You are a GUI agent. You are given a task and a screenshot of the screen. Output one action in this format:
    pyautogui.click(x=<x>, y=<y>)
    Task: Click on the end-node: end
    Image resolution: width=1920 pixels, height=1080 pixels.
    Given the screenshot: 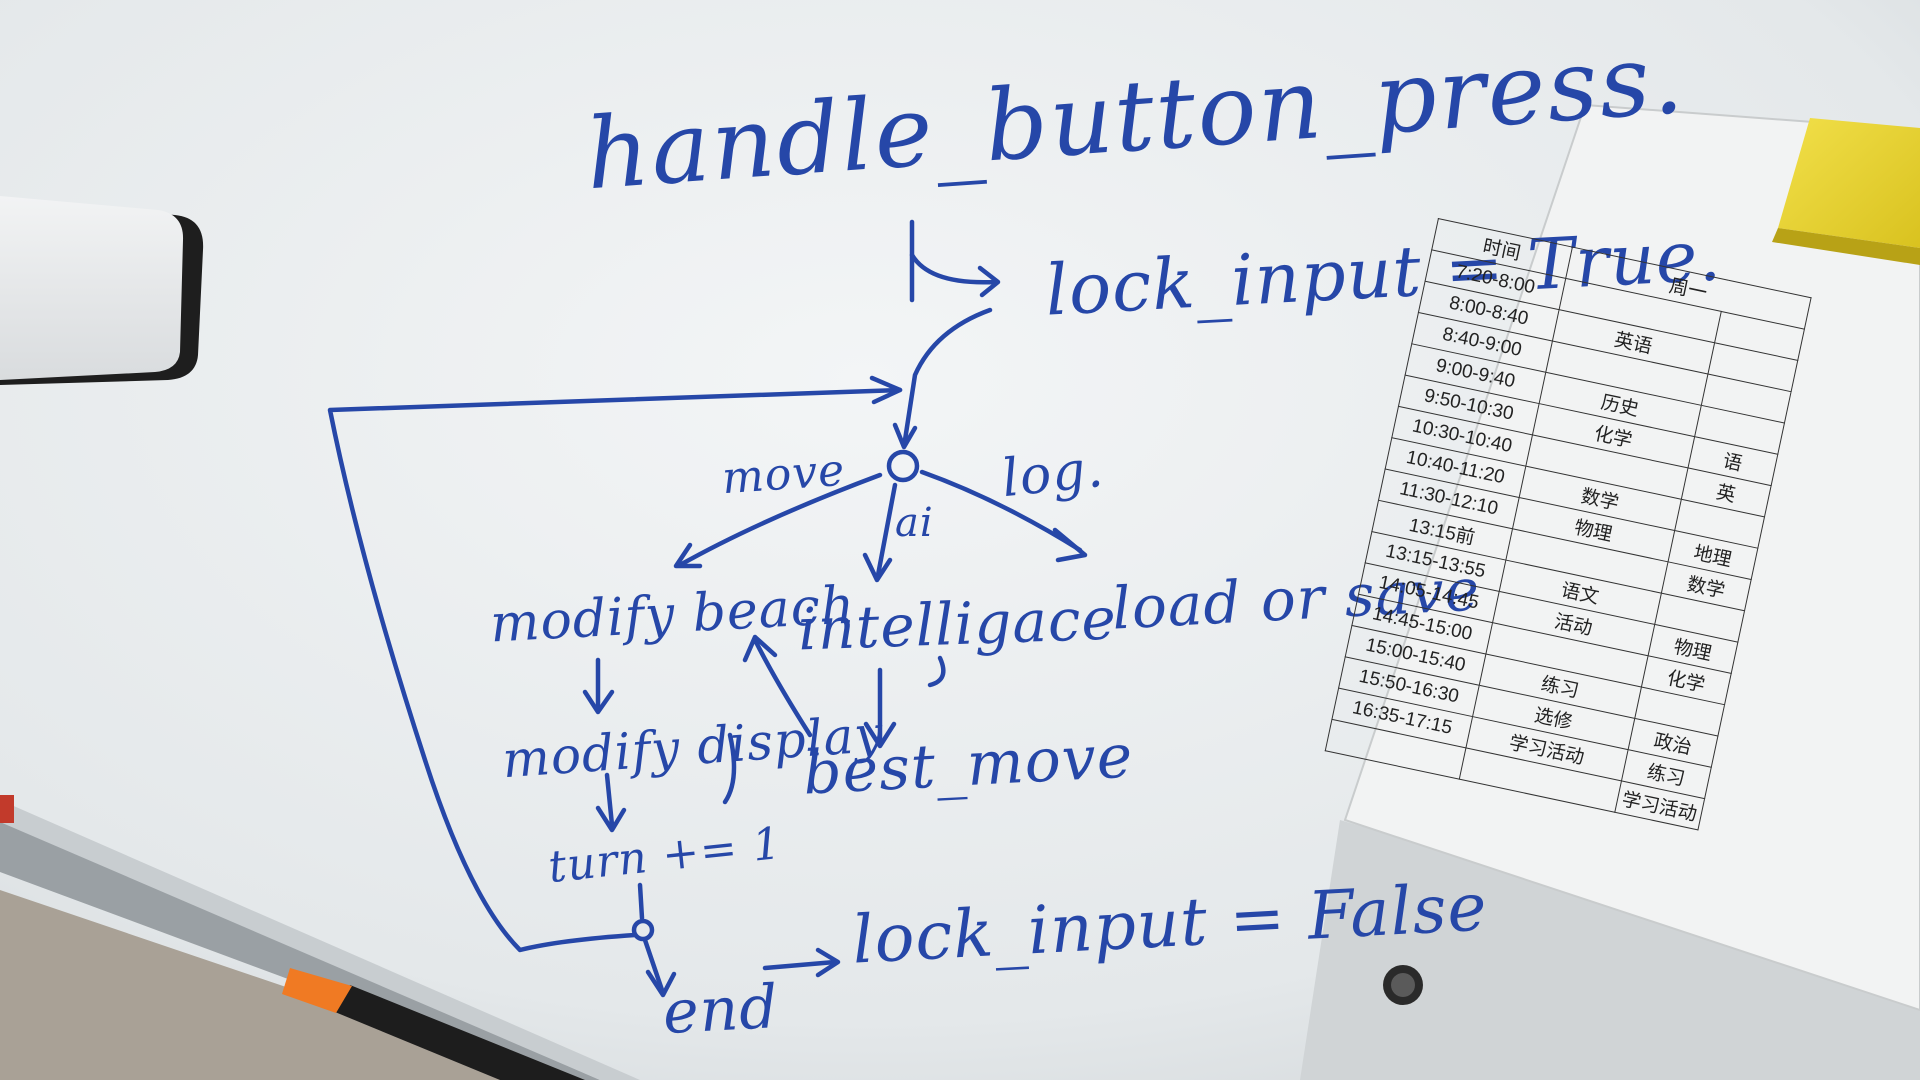 What is the action you would take?
    pyautogui.click(x=721, y=1010)
    